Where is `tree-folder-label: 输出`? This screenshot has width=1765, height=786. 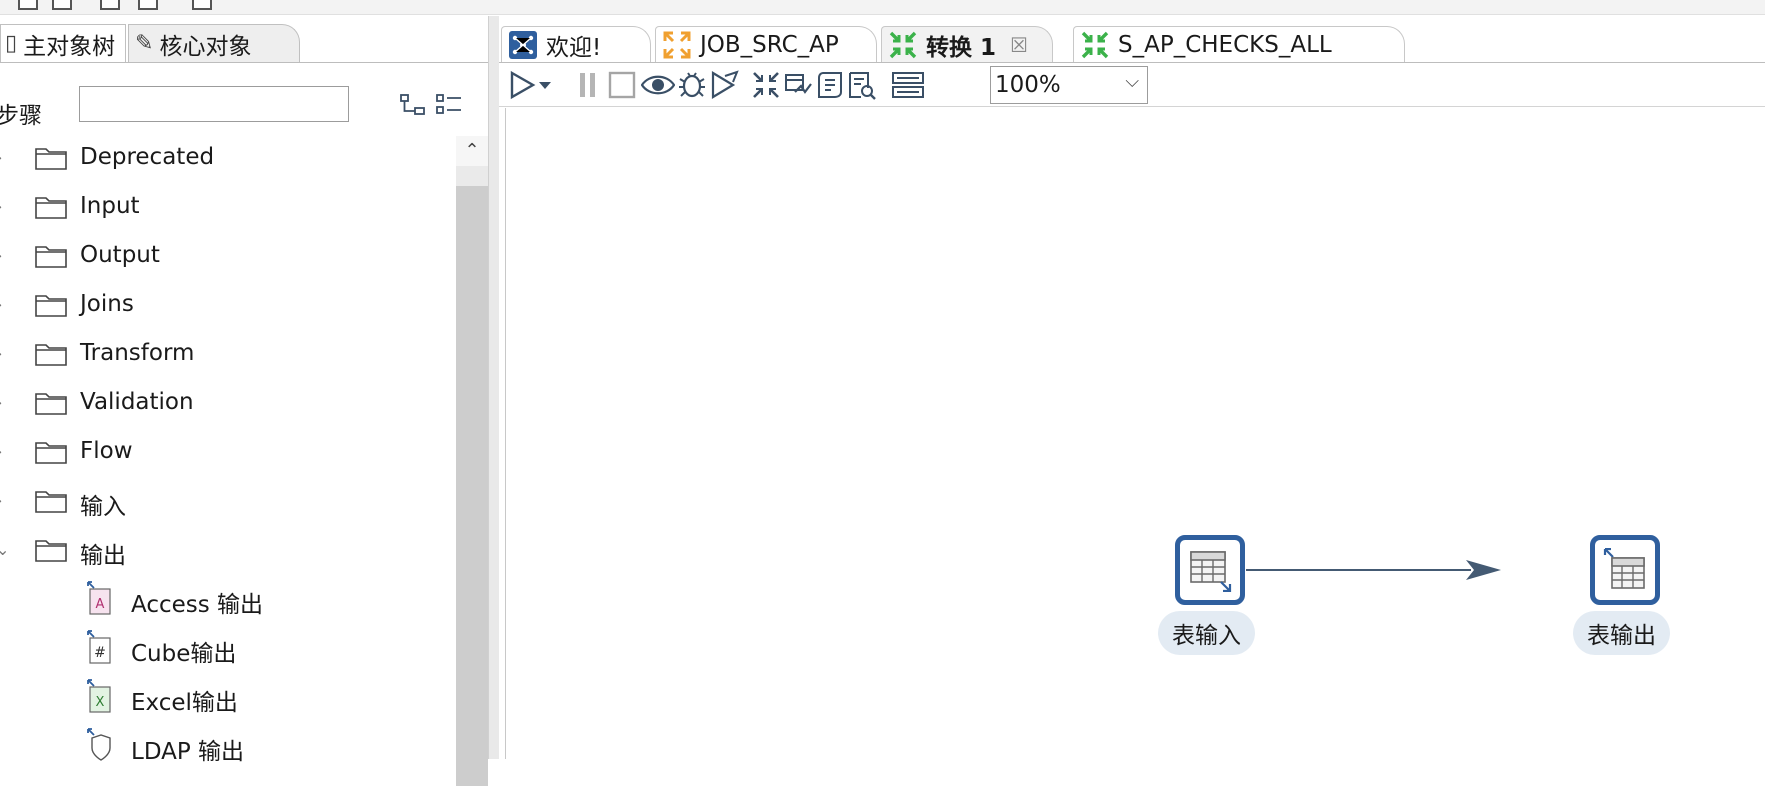 tree-folder-label: 输出 is located at coordinates (103, 556).